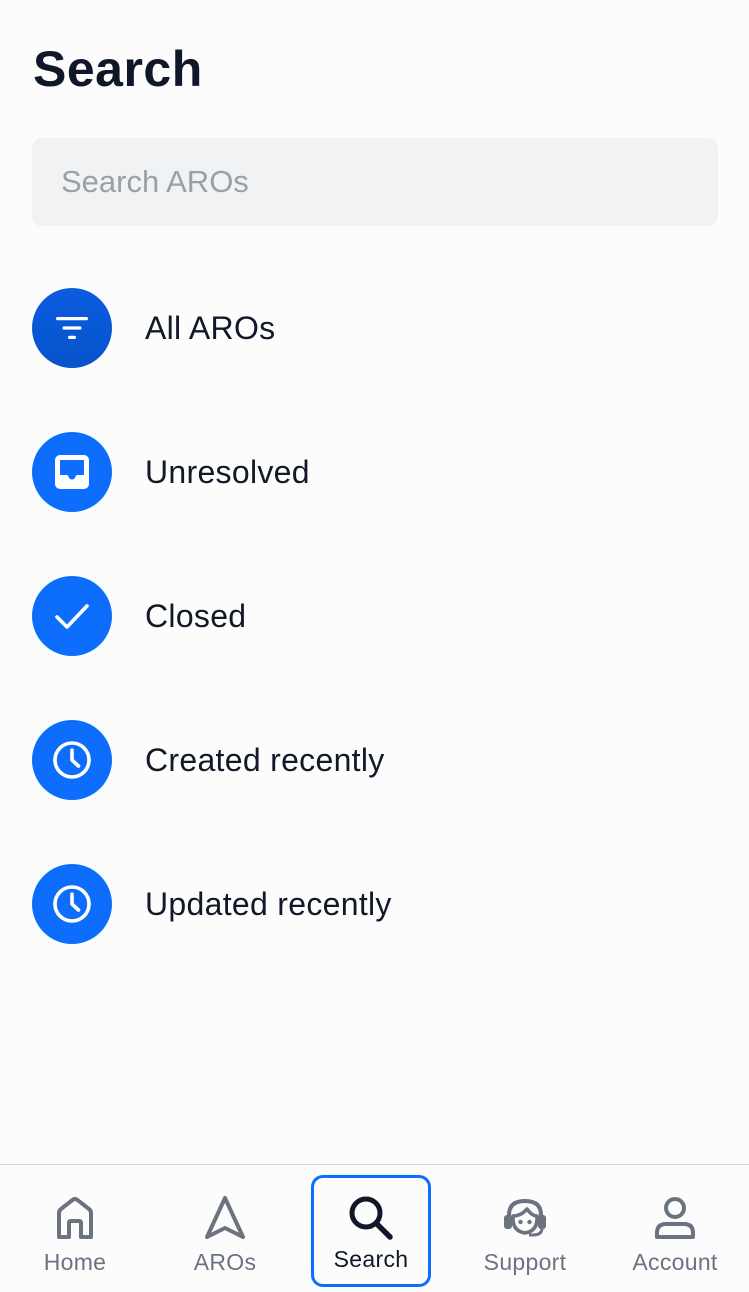  I want to click on filter-label: Updated recently, so click(268, 903).